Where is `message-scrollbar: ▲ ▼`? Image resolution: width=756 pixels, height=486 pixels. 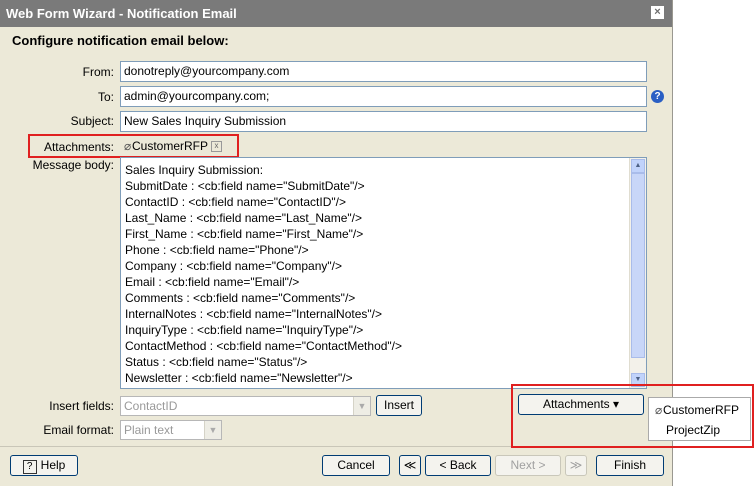
message-scrollbar: ▲ ▼ is located at coordinates (637, 273).